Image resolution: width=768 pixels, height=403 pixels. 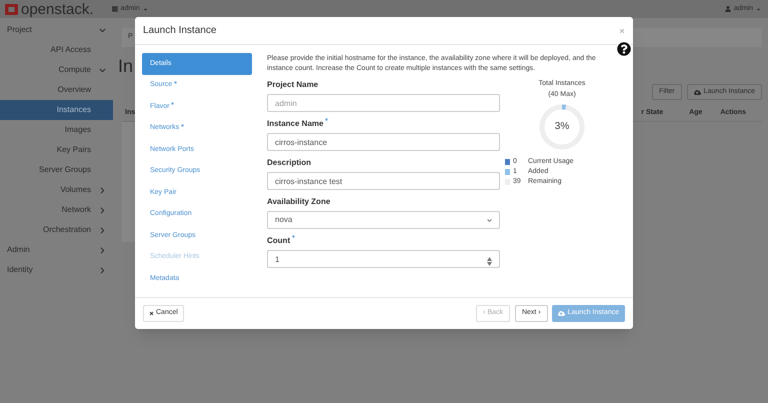 I want to click on sidebar-item: Instances, so click(x=56, y=110).